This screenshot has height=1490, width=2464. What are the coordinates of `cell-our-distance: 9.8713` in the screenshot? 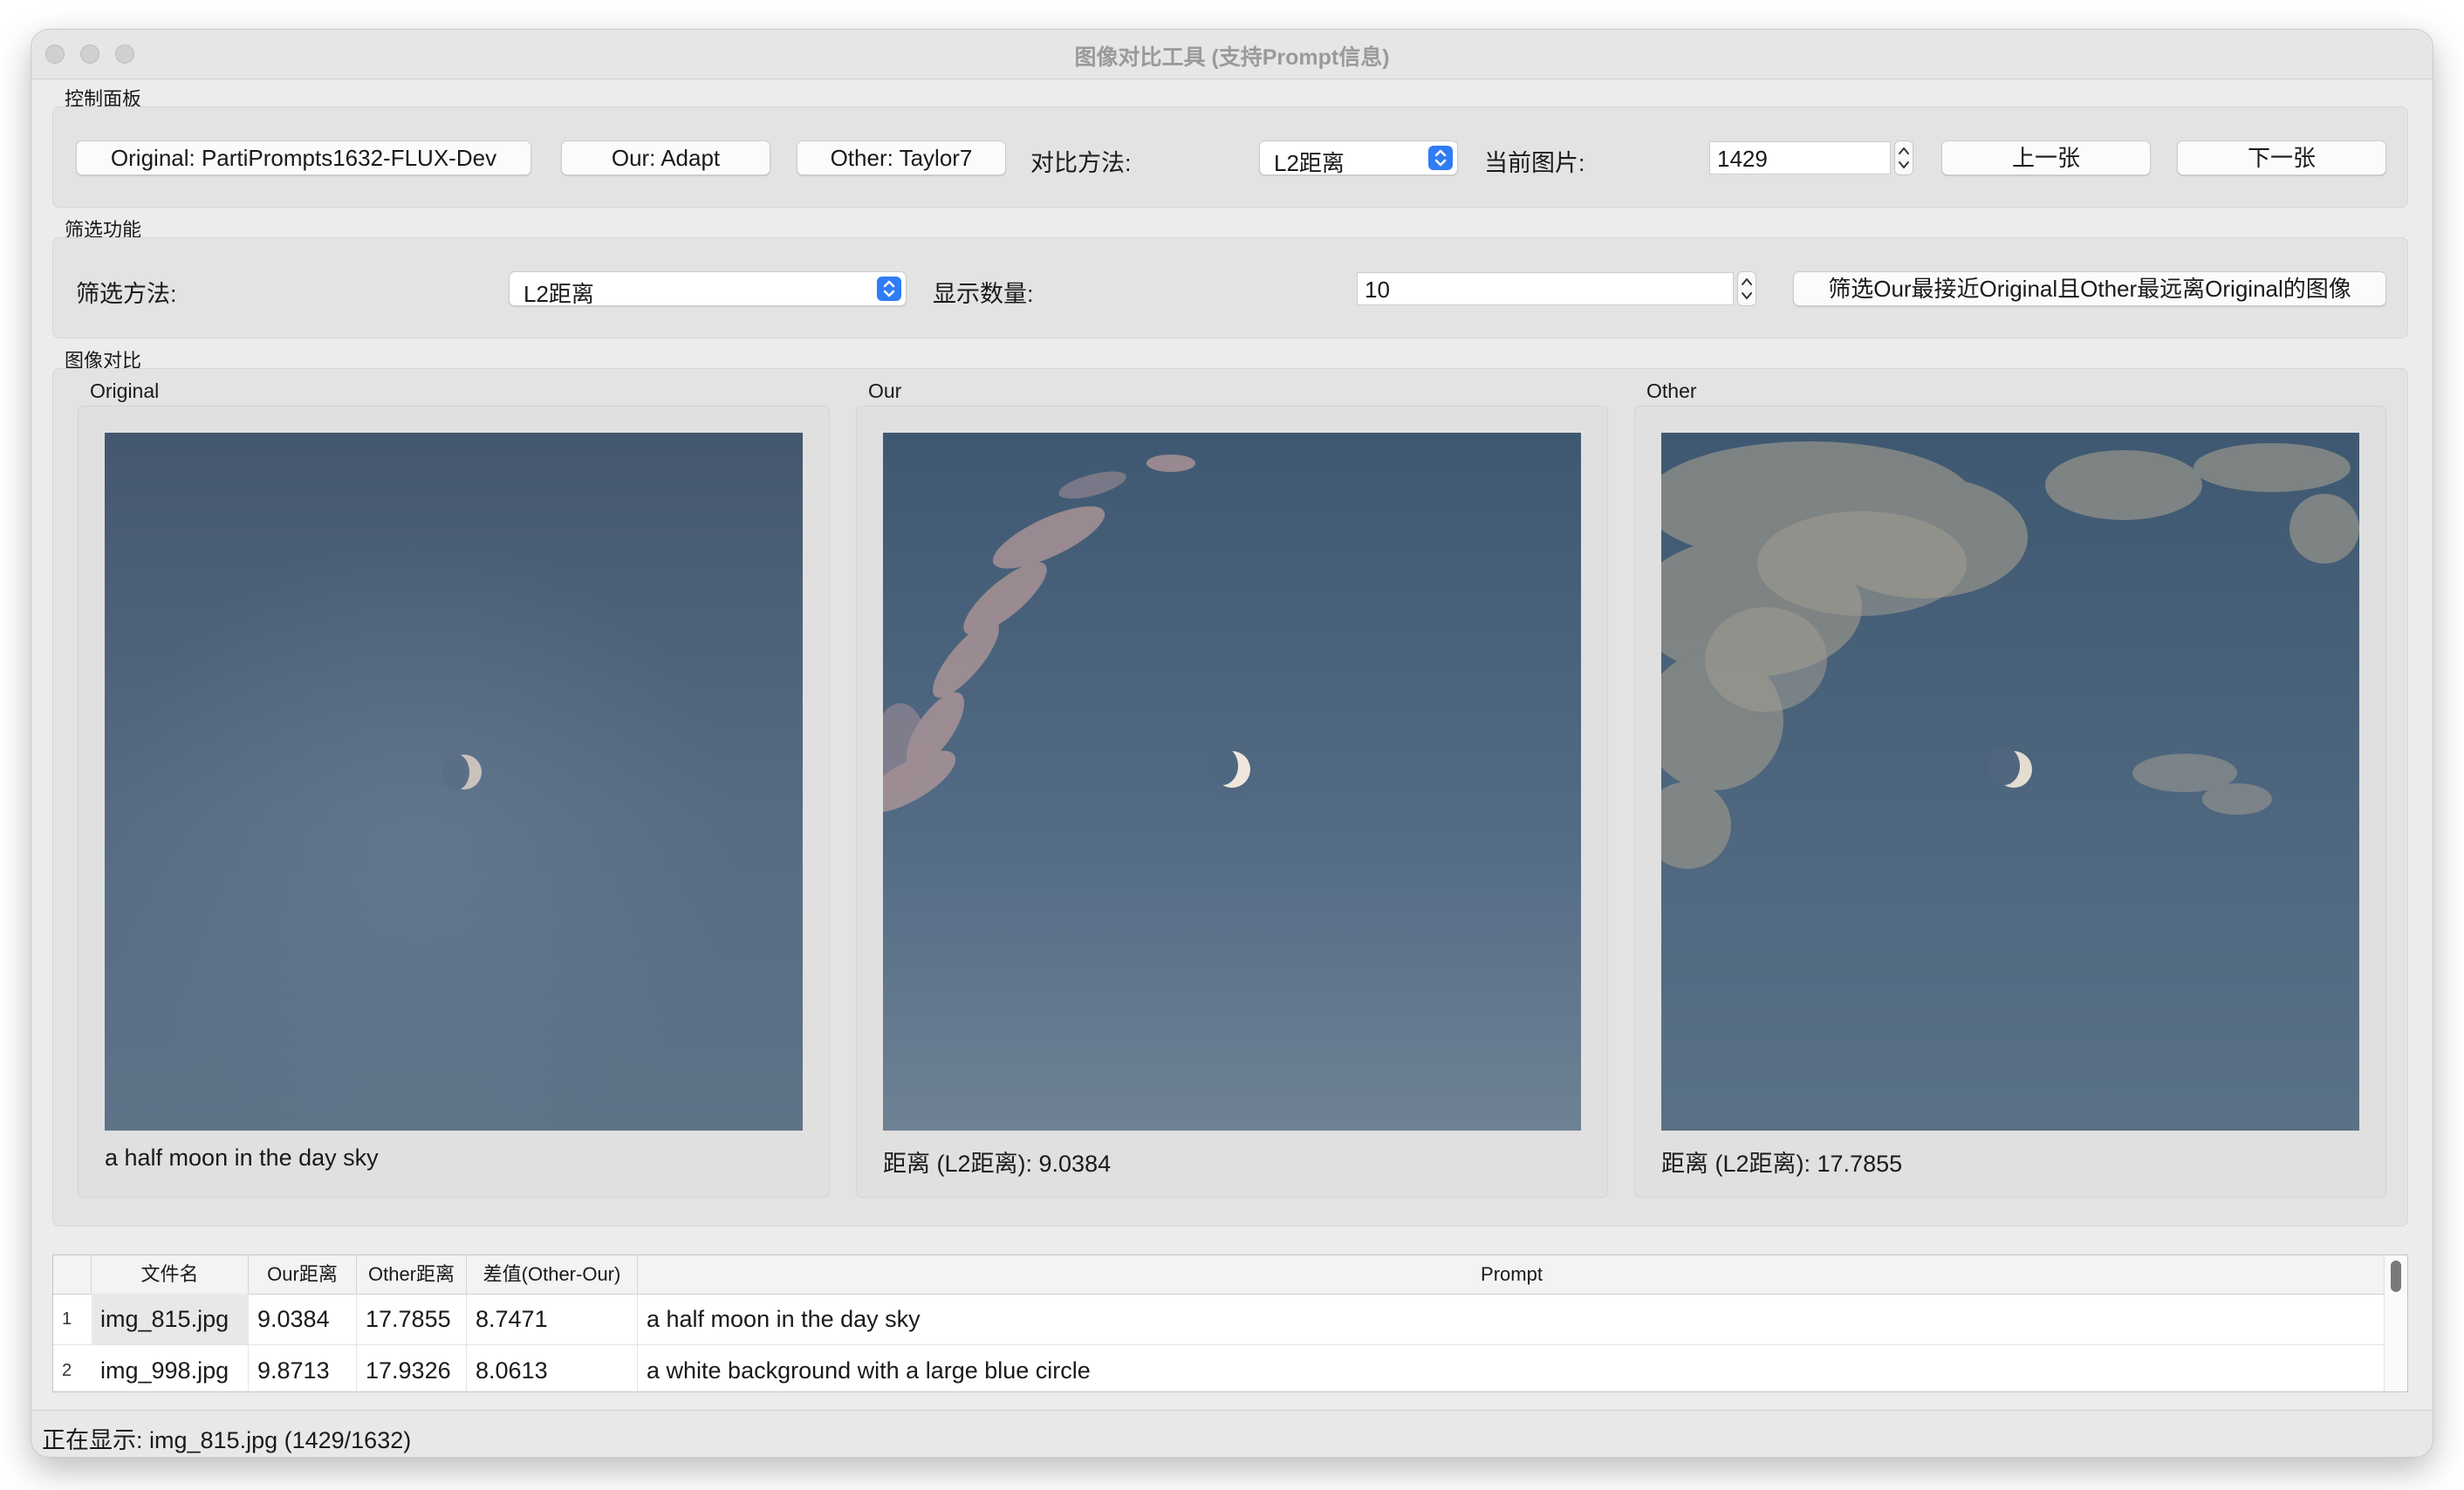 It's located at (303, 1368).